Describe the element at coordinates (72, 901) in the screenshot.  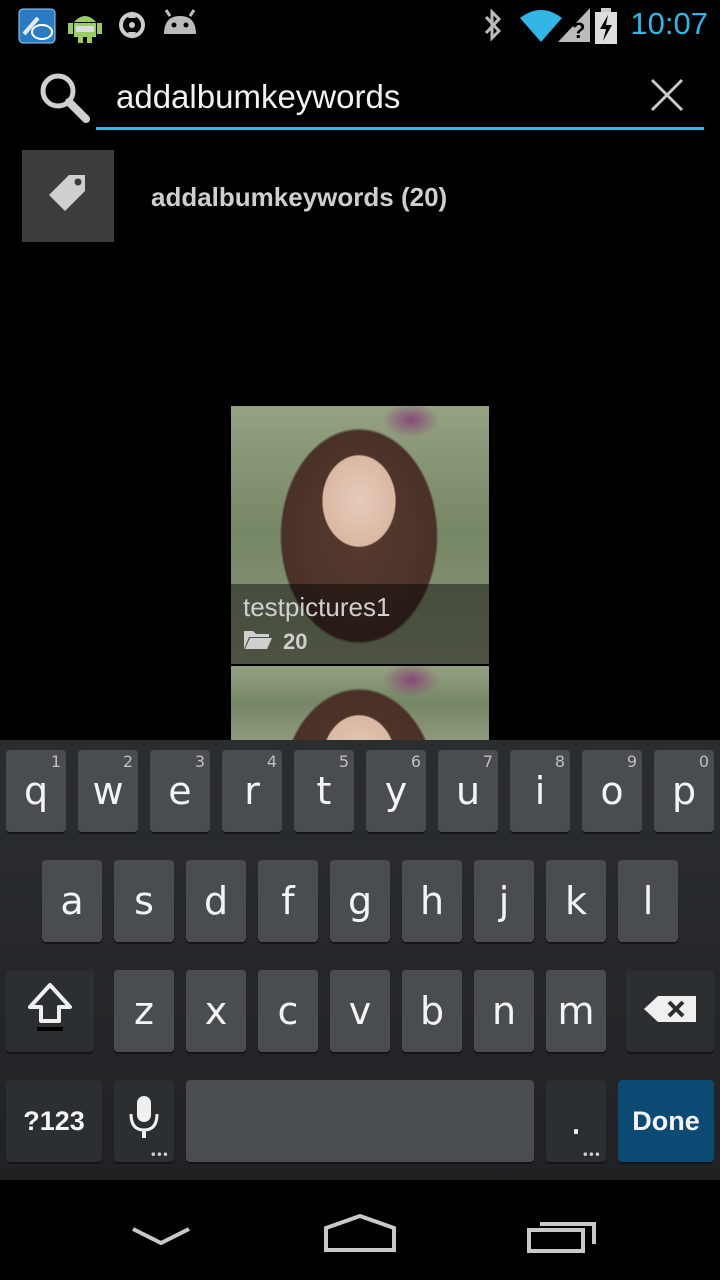
I see `key-a: a` at that location.